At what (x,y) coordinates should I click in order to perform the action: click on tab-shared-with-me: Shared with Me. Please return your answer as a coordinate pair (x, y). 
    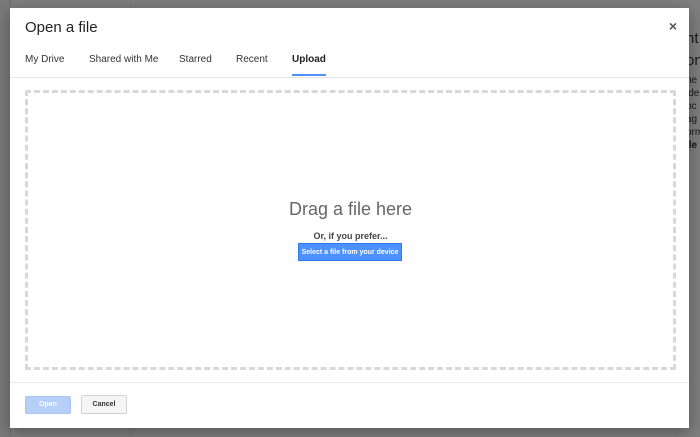
    Looking at the image, I should click on (123, 65).